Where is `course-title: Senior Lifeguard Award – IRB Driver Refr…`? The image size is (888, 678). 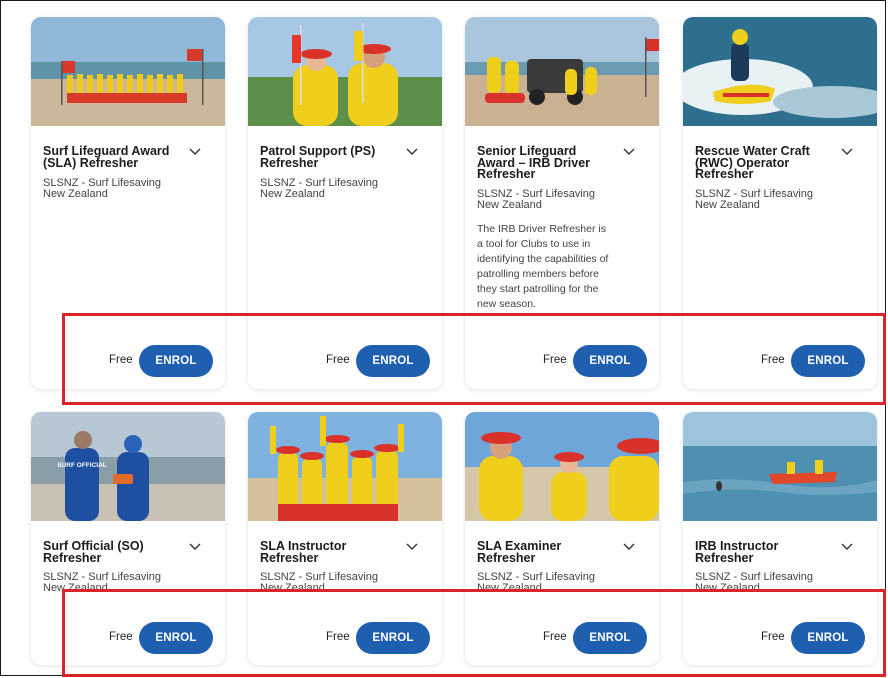 course-title: Senior Lifeguard Award – IRB Driver Refr… is located at coordinates (547, 163).